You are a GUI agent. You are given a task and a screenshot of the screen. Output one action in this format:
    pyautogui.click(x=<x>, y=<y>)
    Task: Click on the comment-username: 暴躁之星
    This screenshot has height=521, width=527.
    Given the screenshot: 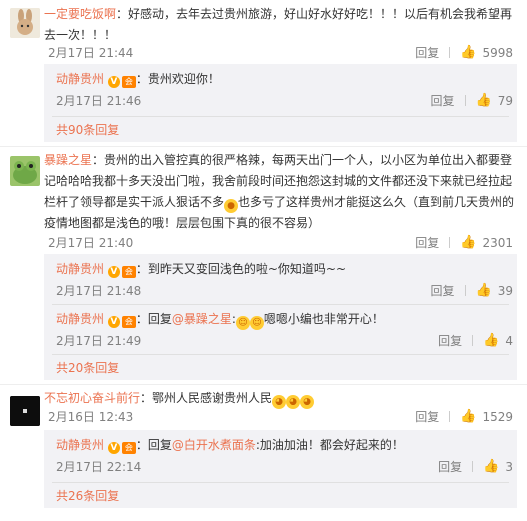 What is the action you would take?
    pyautogui.click(x=68, y=160)
    